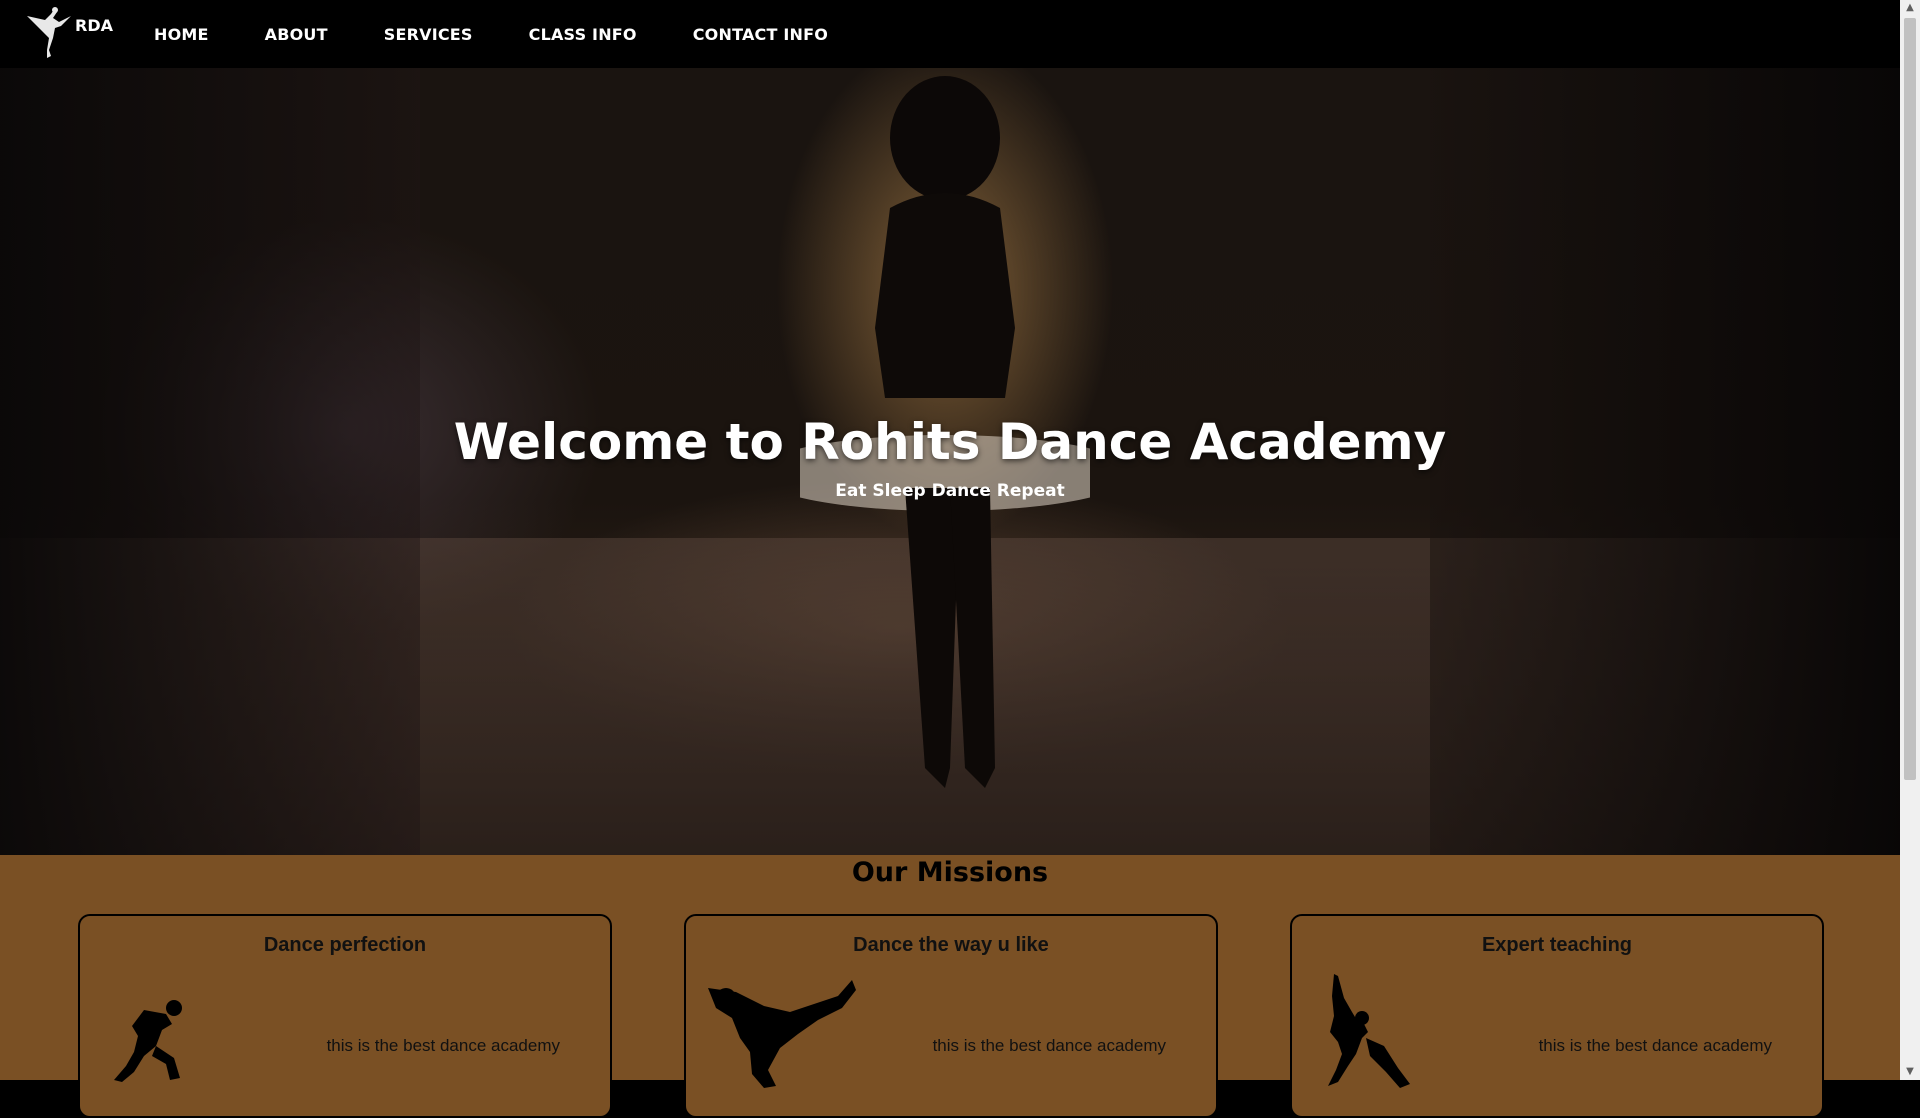 Image resolution: width=1920 pixels, height=1118 pixels. I want to click on hero-title: Welcome to Rohits Dance Academy, so click(950, 442).